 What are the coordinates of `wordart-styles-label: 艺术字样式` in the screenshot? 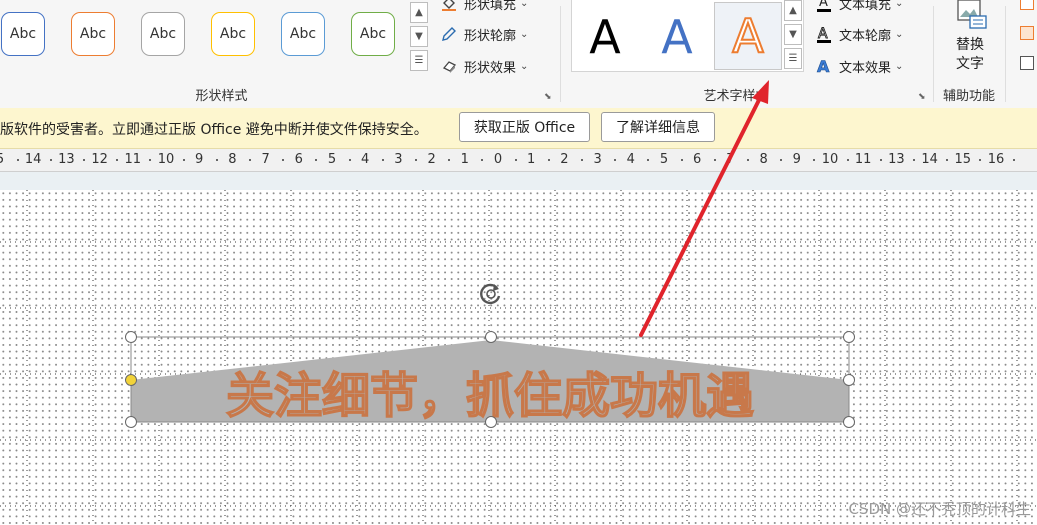 It's located at (736, 96).